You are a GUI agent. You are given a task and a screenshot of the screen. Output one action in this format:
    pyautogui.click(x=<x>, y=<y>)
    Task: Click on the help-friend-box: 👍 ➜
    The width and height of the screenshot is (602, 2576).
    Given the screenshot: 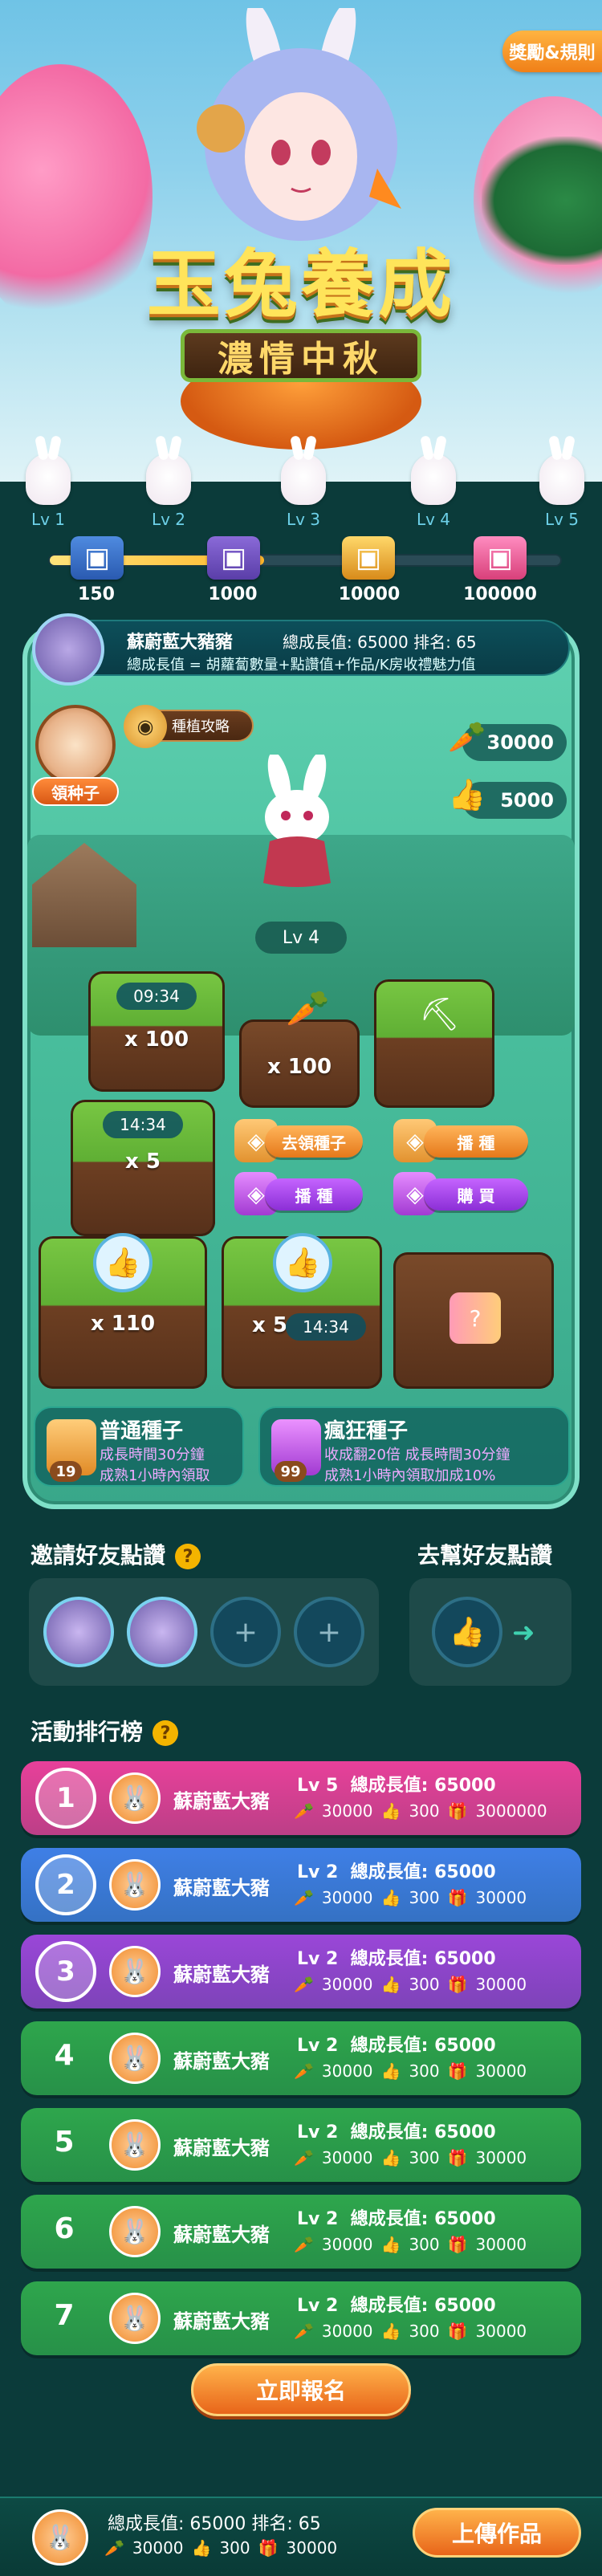 What is the action you would take?
    pyautogui.click(x=490, y=1632)
    